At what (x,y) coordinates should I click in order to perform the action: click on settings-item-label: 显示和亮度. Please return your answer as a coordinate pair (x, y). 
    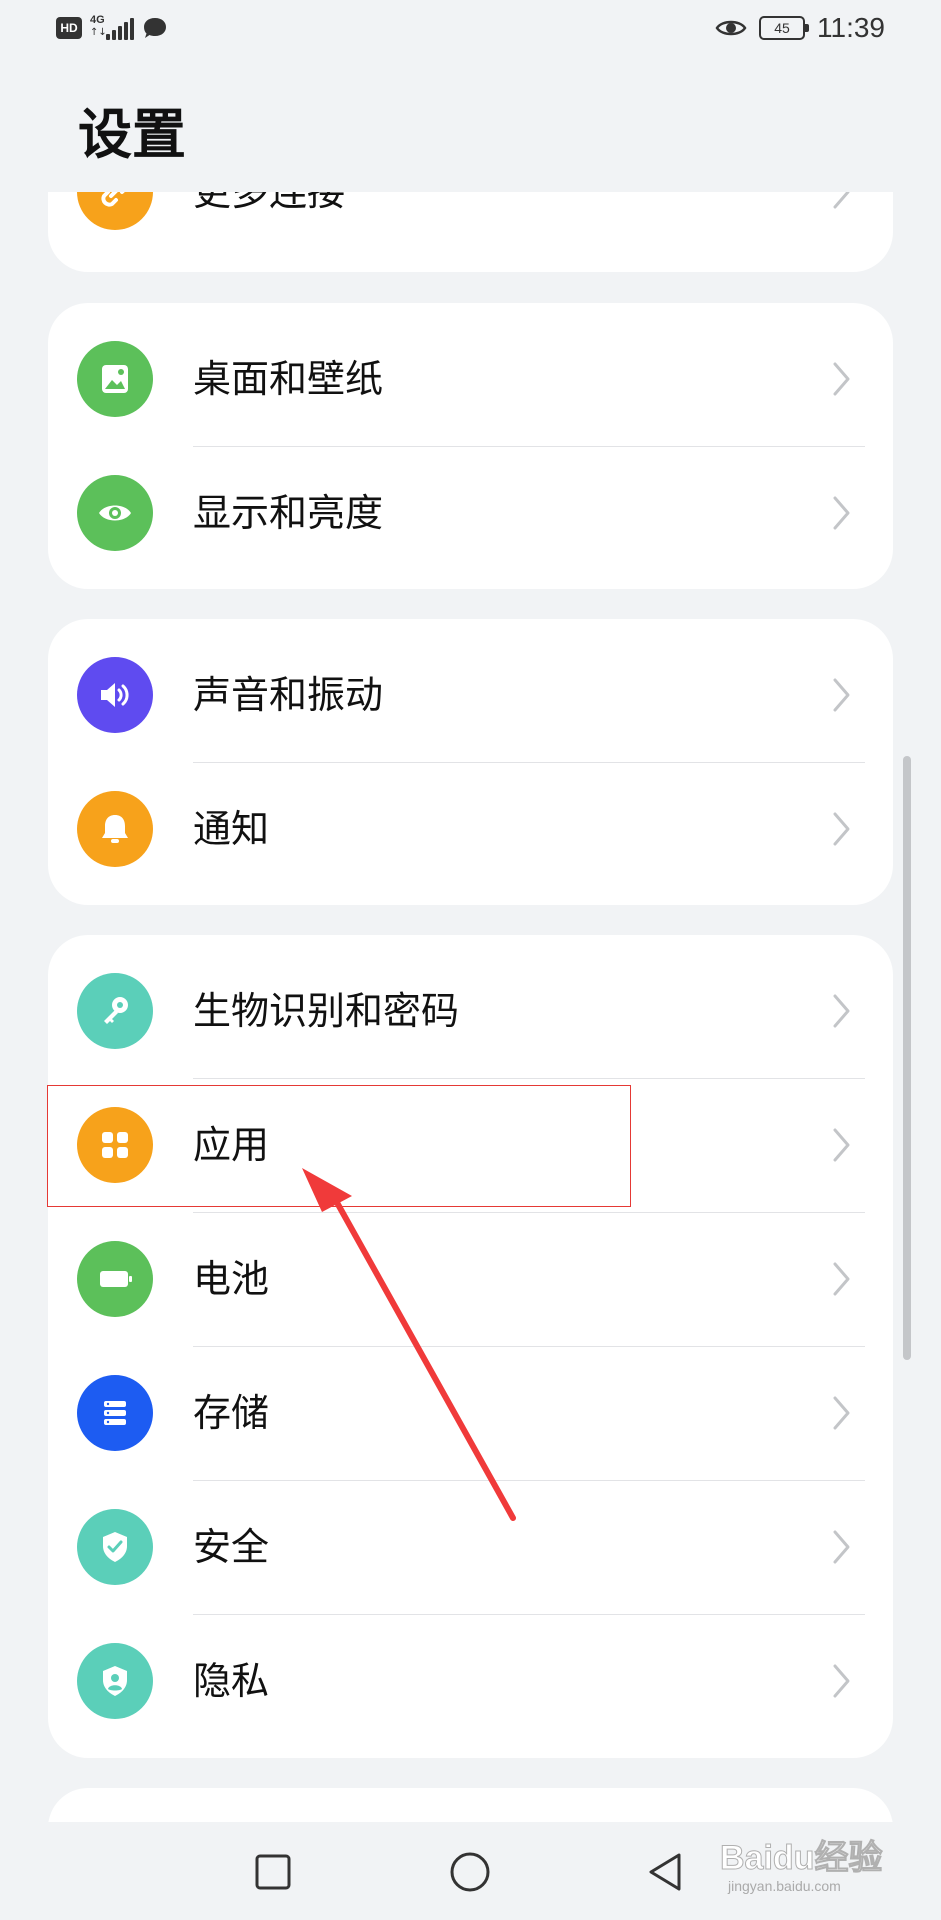
    Looking at the image, I should click on (288, 513).